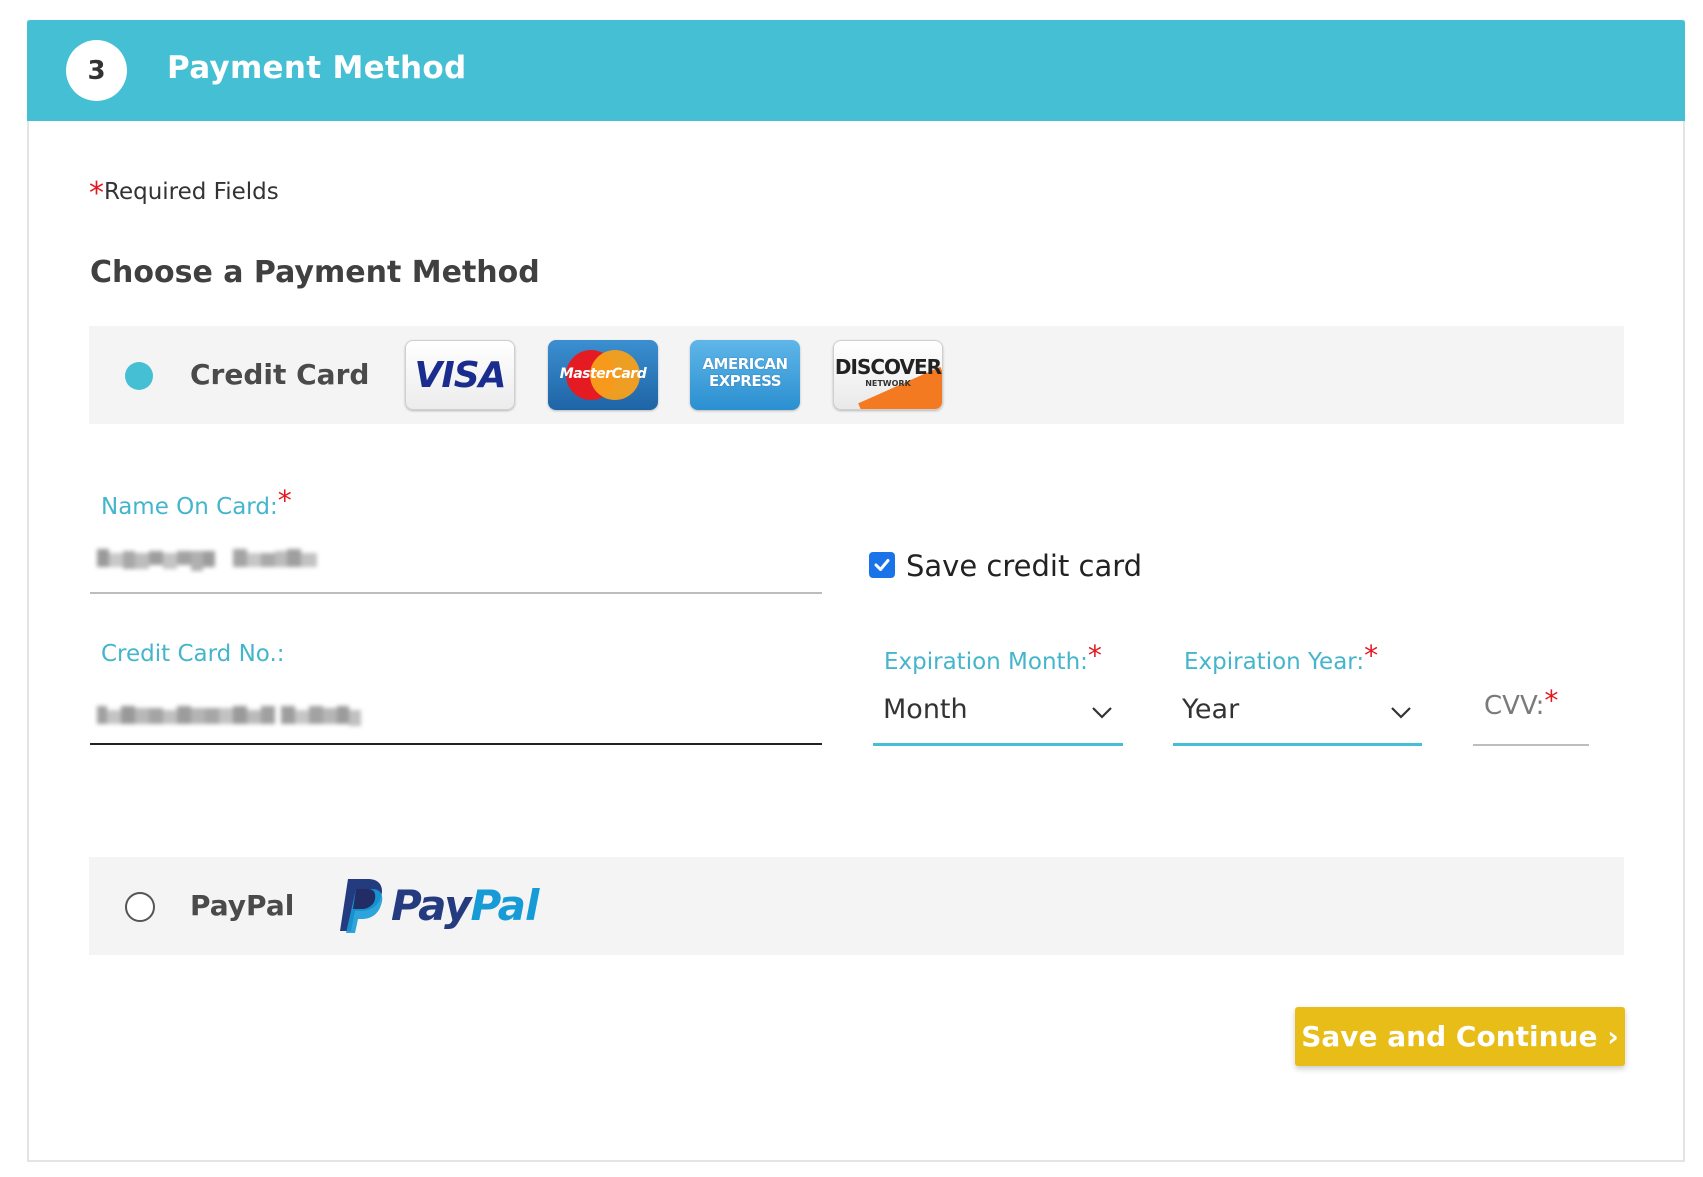 The width and height of the screenshot is (1703, 1177). What do you see at coordinates (456, 593) in the screenshot?
I see `name-on-card-underline` at bounding box center [456, 593].